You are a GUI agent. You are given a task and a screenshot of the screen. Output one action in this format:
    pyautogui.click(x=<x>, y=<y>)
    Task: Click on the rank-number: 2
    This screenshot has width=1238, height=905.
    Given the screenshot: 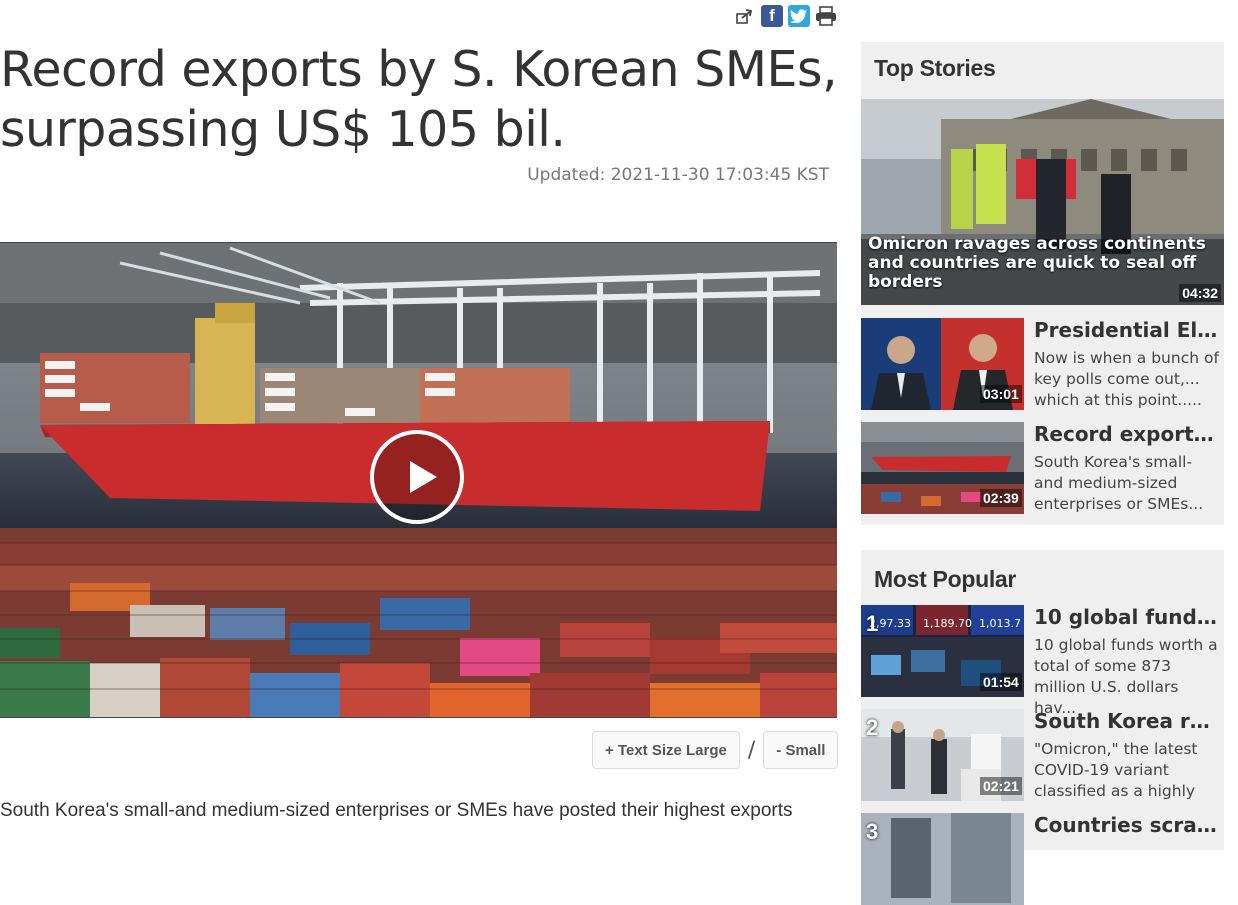 What is the action you would take?
    pyautogui.click(x=872, y=727)
    